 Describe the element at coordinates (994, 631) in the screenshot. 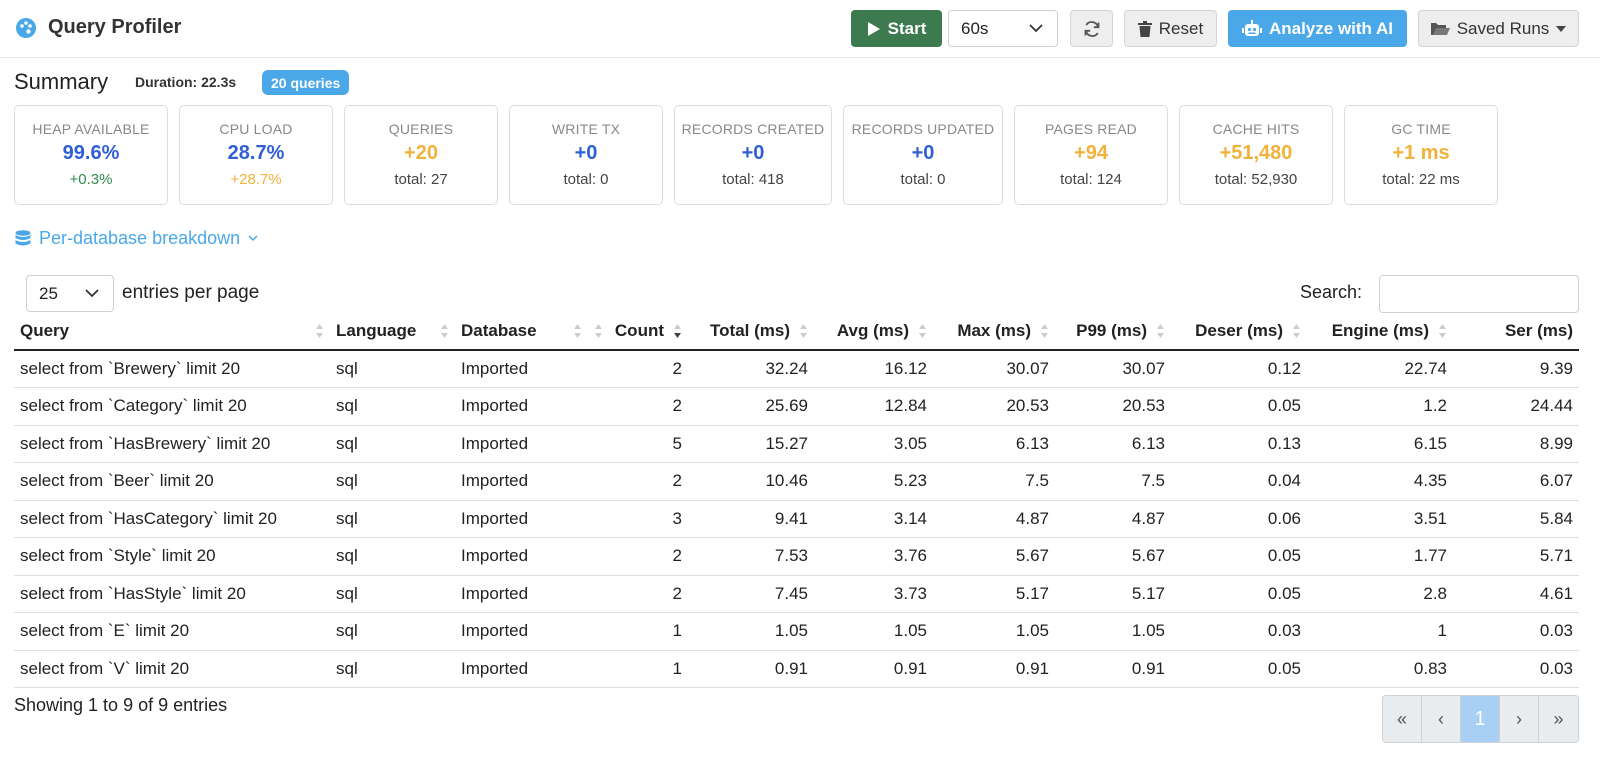

I see `cell-max: 1.05` at that location.